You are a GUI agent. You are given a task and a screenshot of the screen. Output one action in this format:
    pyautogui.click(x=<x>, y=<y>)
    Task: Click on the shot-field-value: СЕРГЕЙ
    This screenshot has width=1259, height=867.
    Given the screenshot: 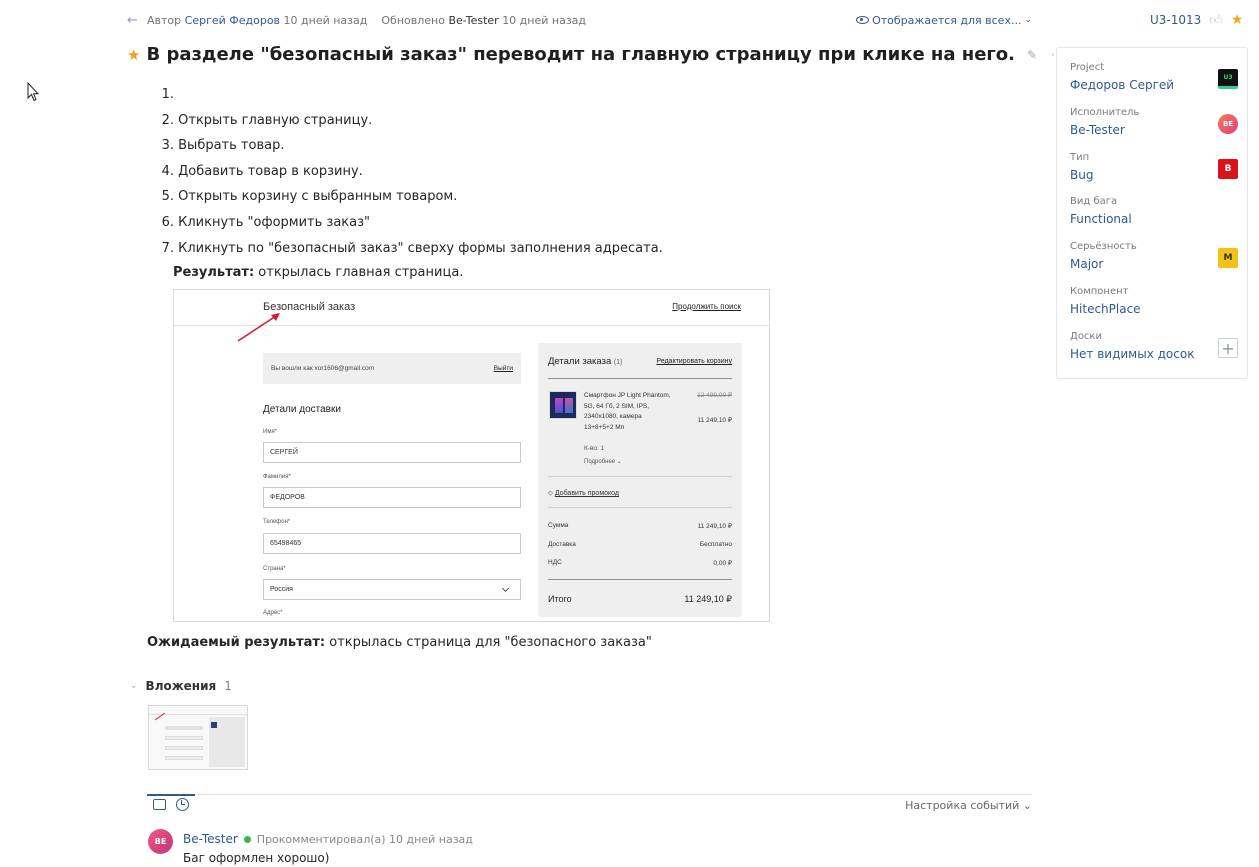 What is the action you would take?
    pyautogui.click(x=392, y=452)
    